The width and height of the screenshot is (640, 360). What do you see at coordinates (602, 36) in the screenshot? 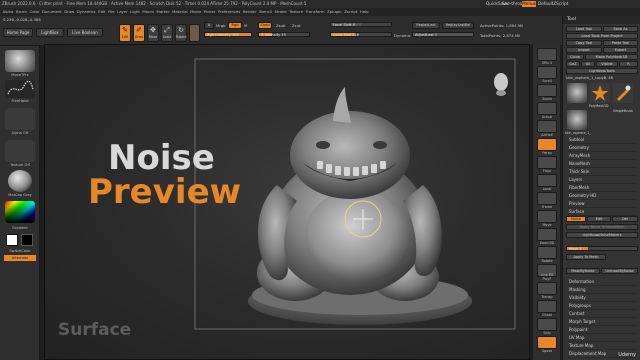
I see `load-tools-from-project-button: Load Tools From Project` at bounding box center [602, 36].